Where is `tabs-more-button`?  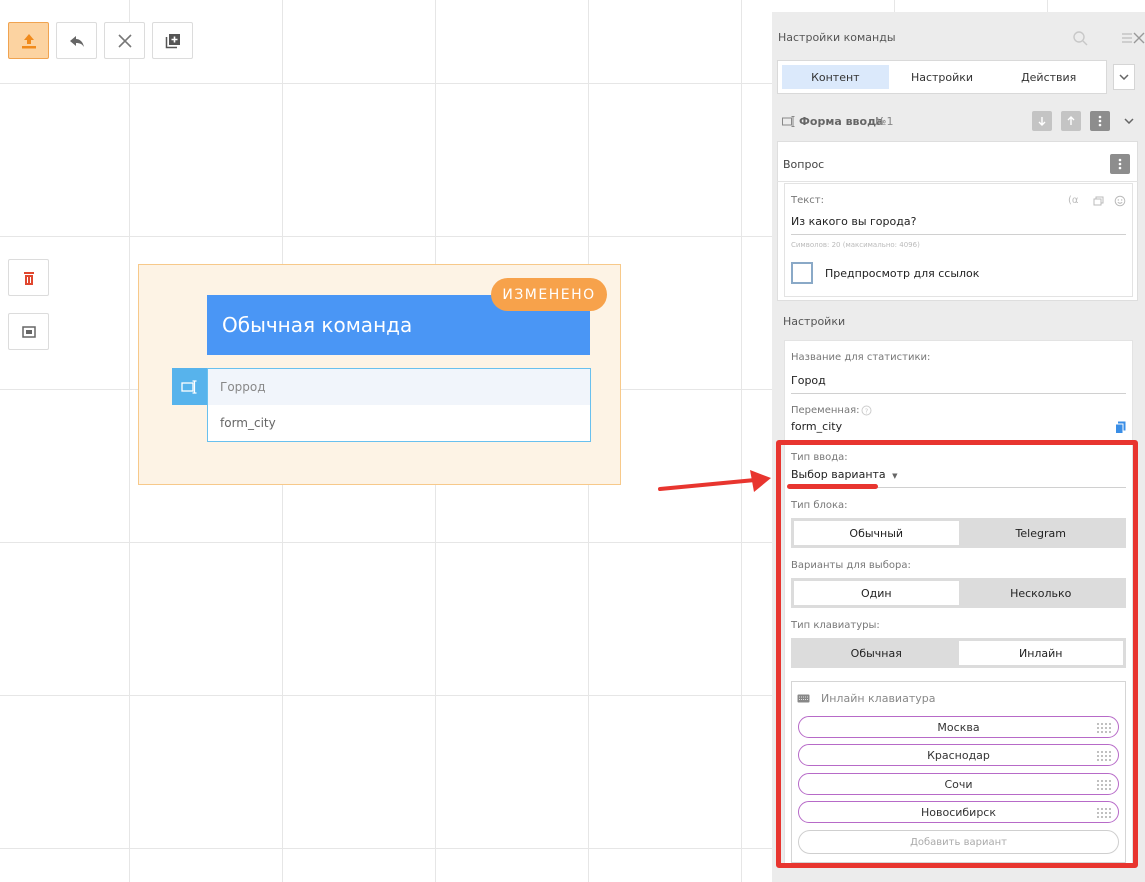 tabs-more-button is located at coordinates (1124, 77).